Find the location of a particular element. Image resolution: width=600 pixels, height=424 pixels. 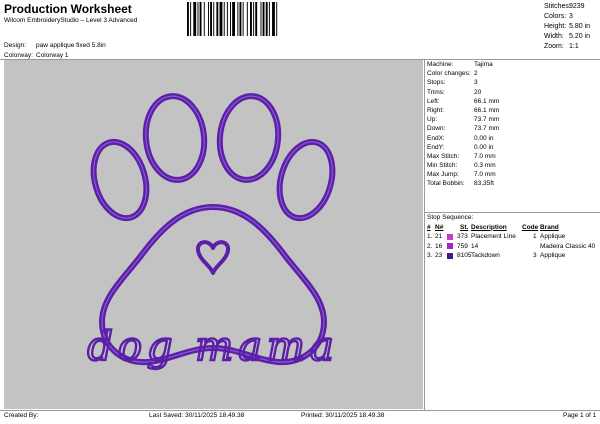

property-row: Machine: Tajima is located at coordinates (513, 64).